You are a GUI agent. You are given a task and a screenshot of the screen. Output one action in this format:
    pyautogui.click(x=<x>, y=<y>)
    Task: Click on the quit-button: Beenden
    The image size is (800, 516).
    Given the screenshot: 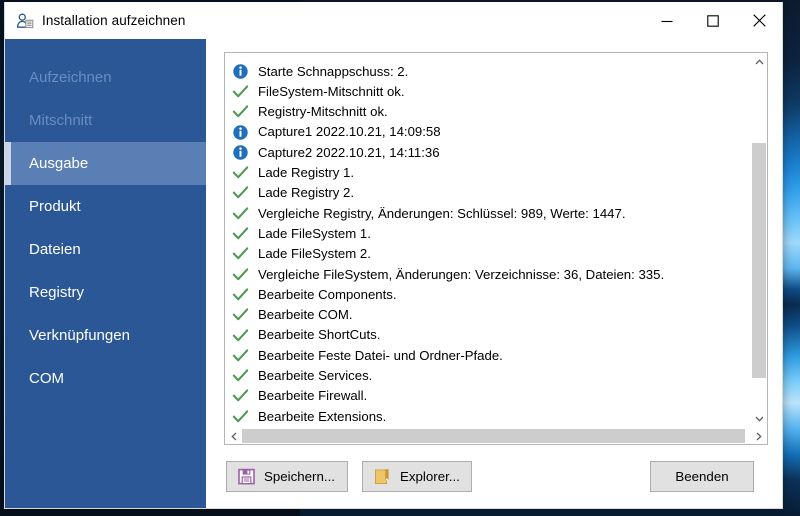 What is the action you would take?
    pyautogui.click(x=702, y=476)
    